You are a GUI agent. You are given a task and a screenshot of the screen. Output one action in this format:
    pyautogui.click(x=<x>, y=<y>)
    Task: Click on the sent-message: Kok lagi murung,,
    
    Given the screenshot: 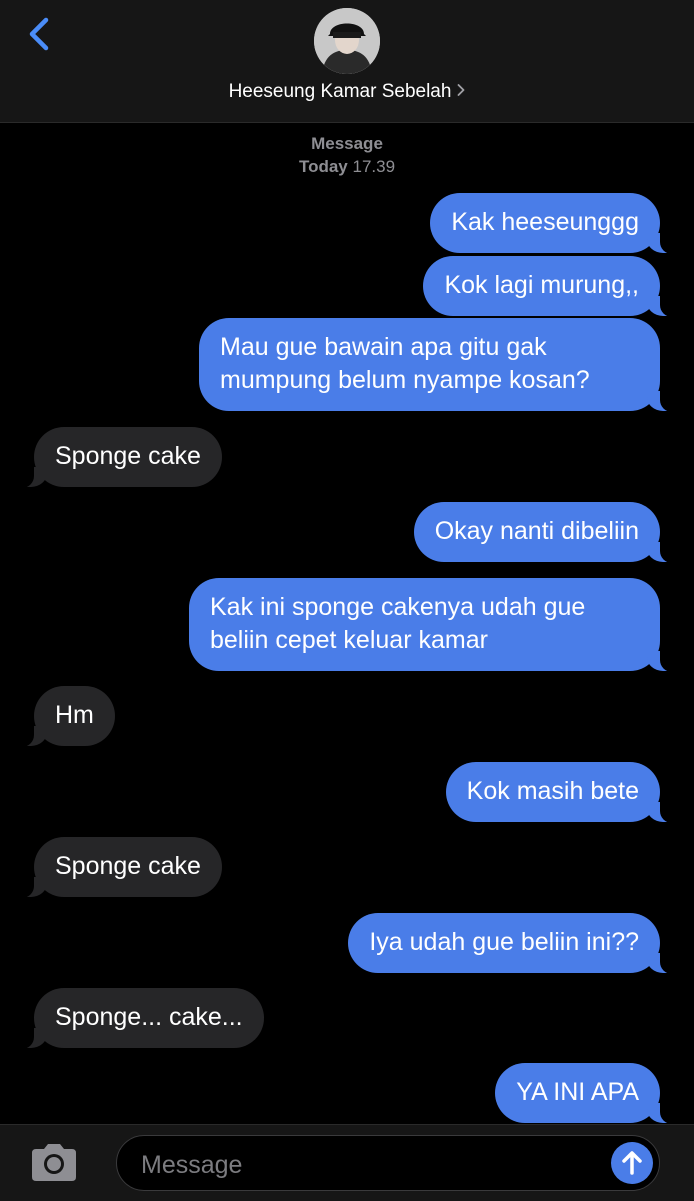 What is the action you would take?
    pyautogui.click(x=552, y=286)
    